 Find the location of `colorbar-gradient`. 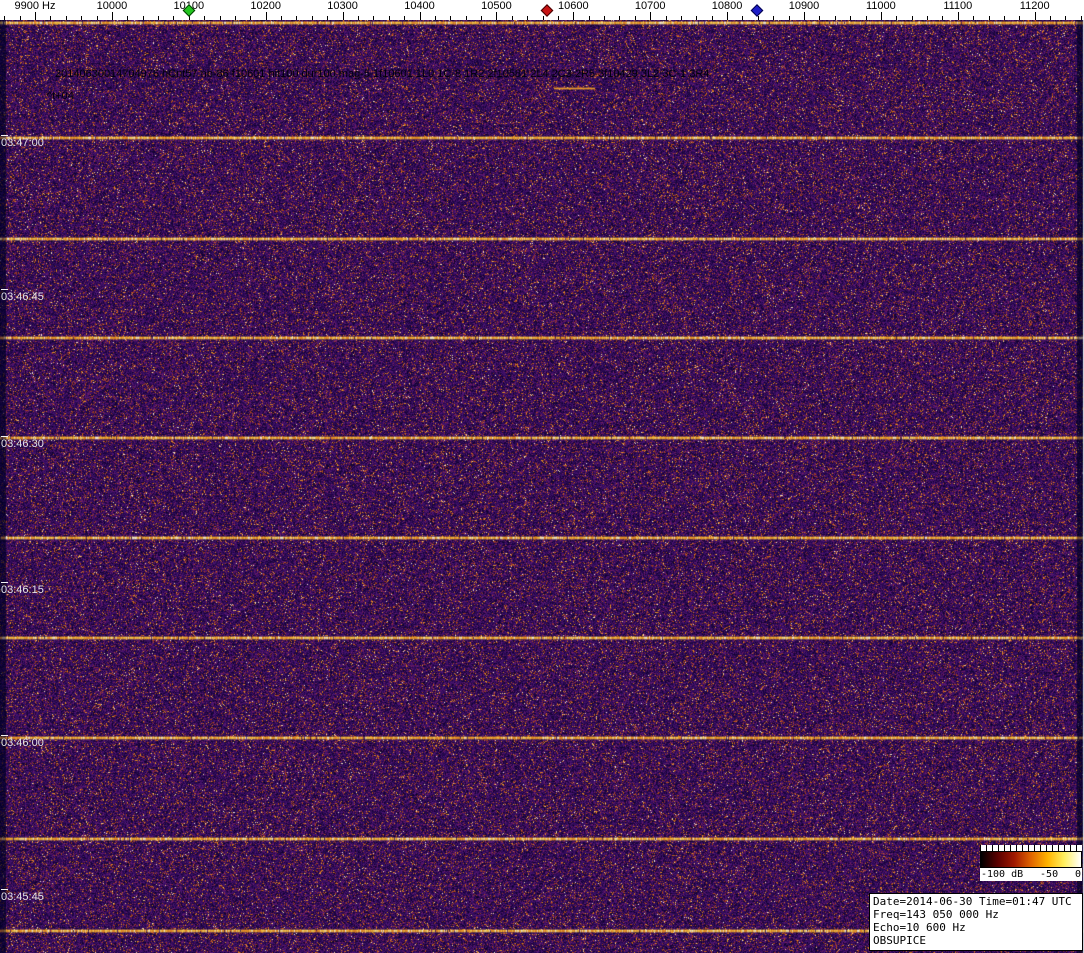

colorbar-gradient is located at coordinates (1031, 859).